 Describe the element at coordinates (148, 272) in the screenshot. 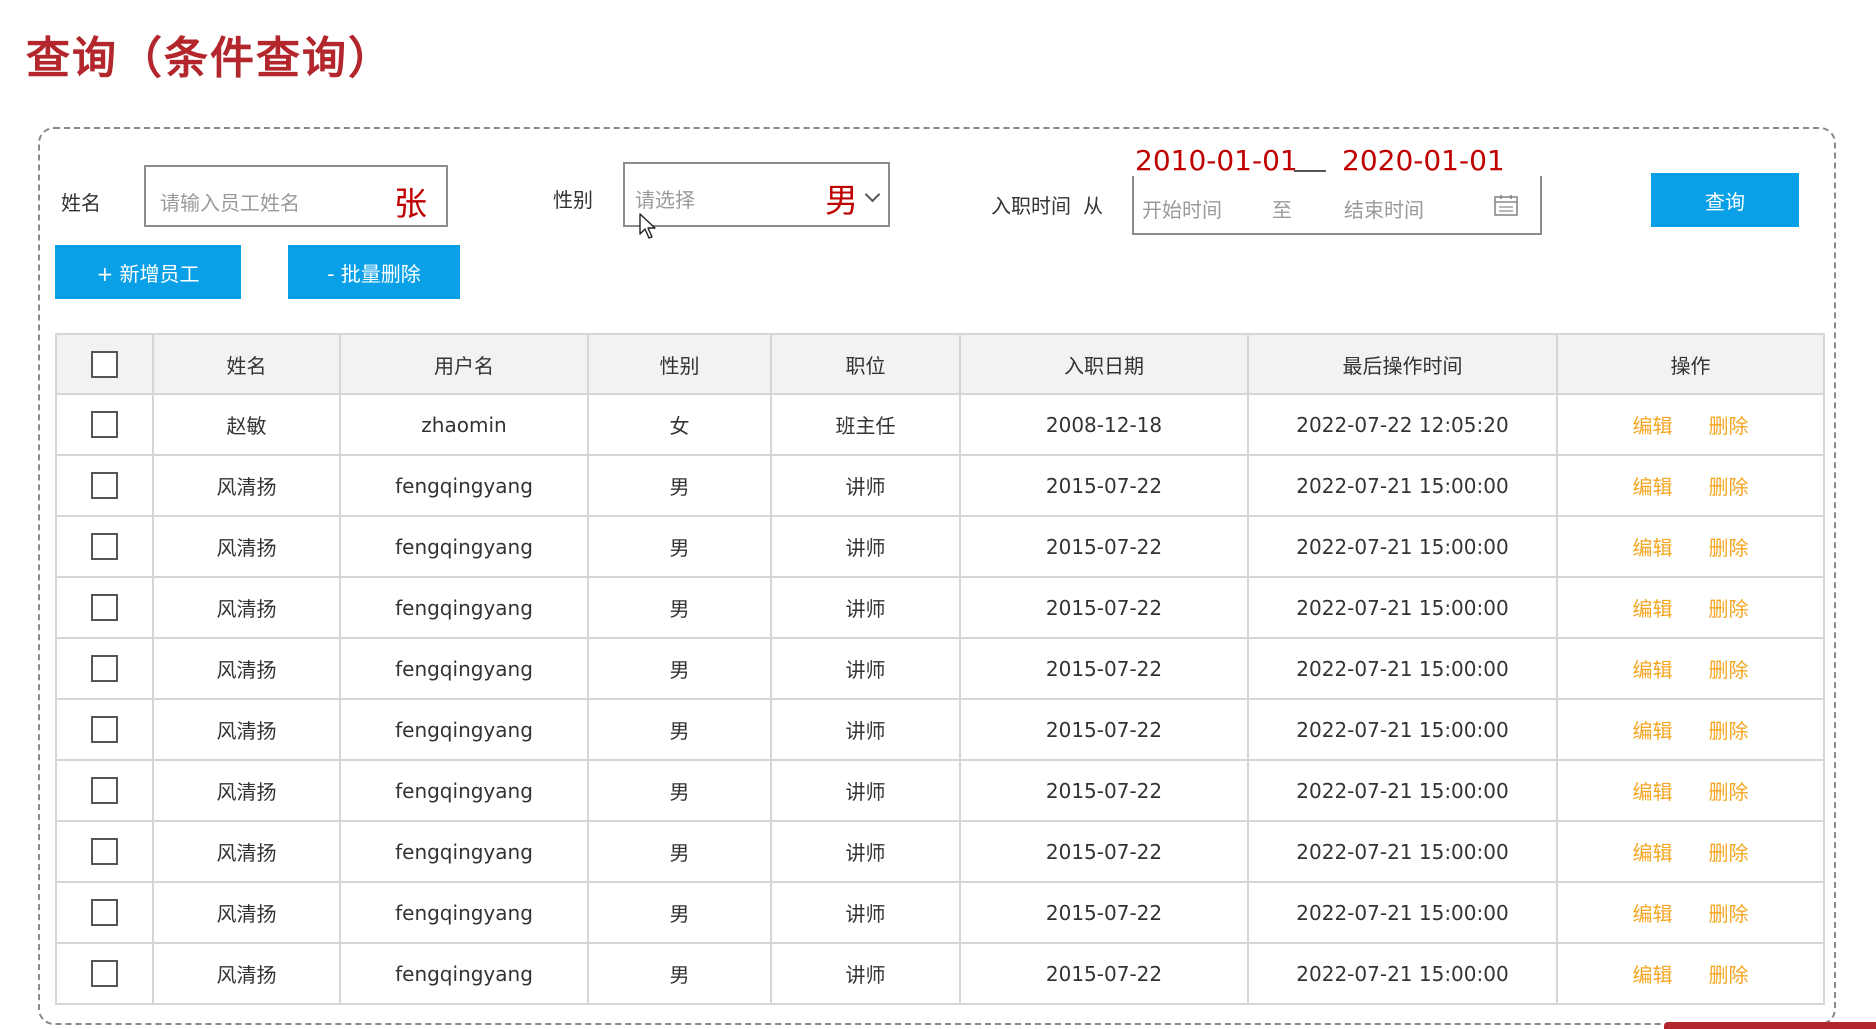

I see `add-employee-button: + 新增员工` at that location.